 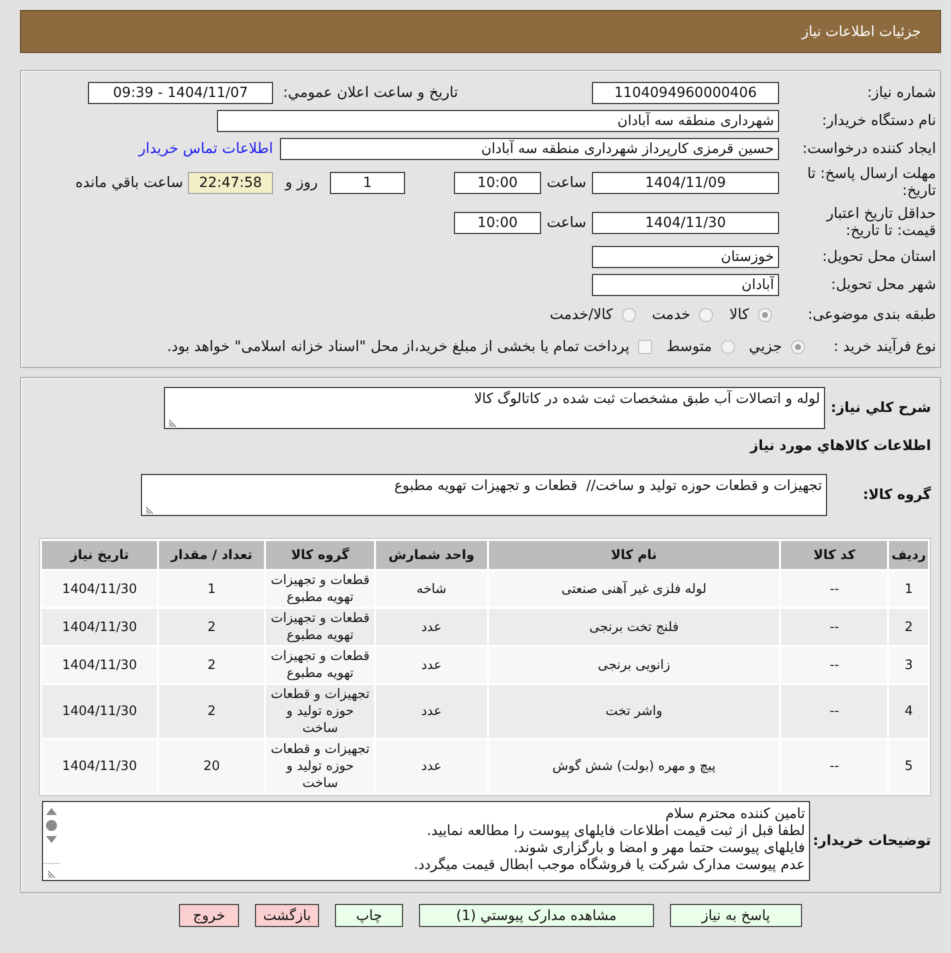 I want to click on goods-group-field: تجهیزات و قطعات حوزه تولید و ساخت// قطعات و تجهیزات تهویه مطبوع, so click(x=484, y=495).